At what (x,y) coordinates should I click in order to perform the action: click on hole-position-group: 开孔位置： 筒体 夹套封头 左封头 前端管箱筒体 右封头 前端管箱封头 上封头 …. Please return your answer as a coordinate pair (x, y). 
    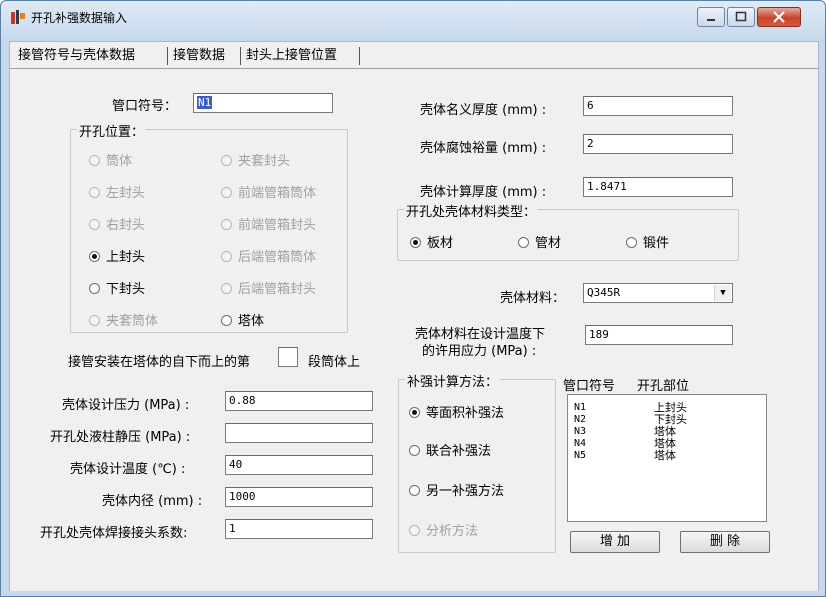
    Looking at the image, I should click on (209, 227).